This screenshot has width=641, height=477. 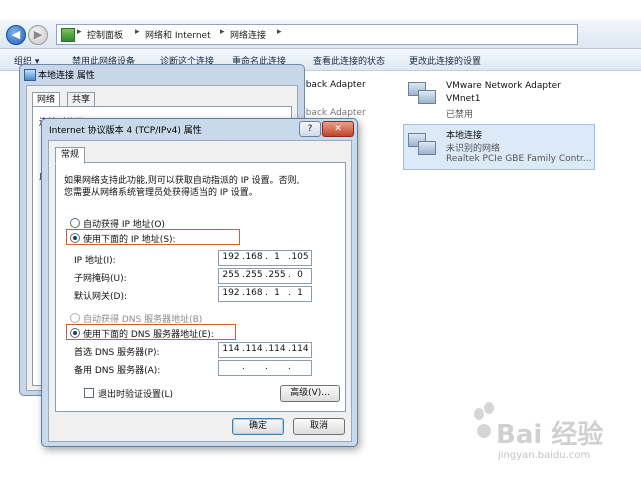 I want to click on baidu-jingyan-watermark: Bai 经验 jingyan.baidu.com, so click(x=550, y=433).